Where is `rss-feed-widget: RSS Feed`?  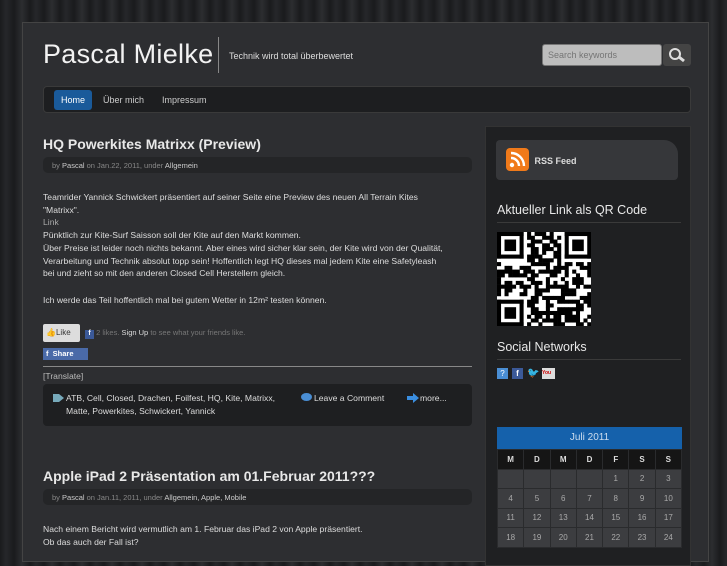
rss-feed-widget: RSS Feed is located at coordinates (587, 160).